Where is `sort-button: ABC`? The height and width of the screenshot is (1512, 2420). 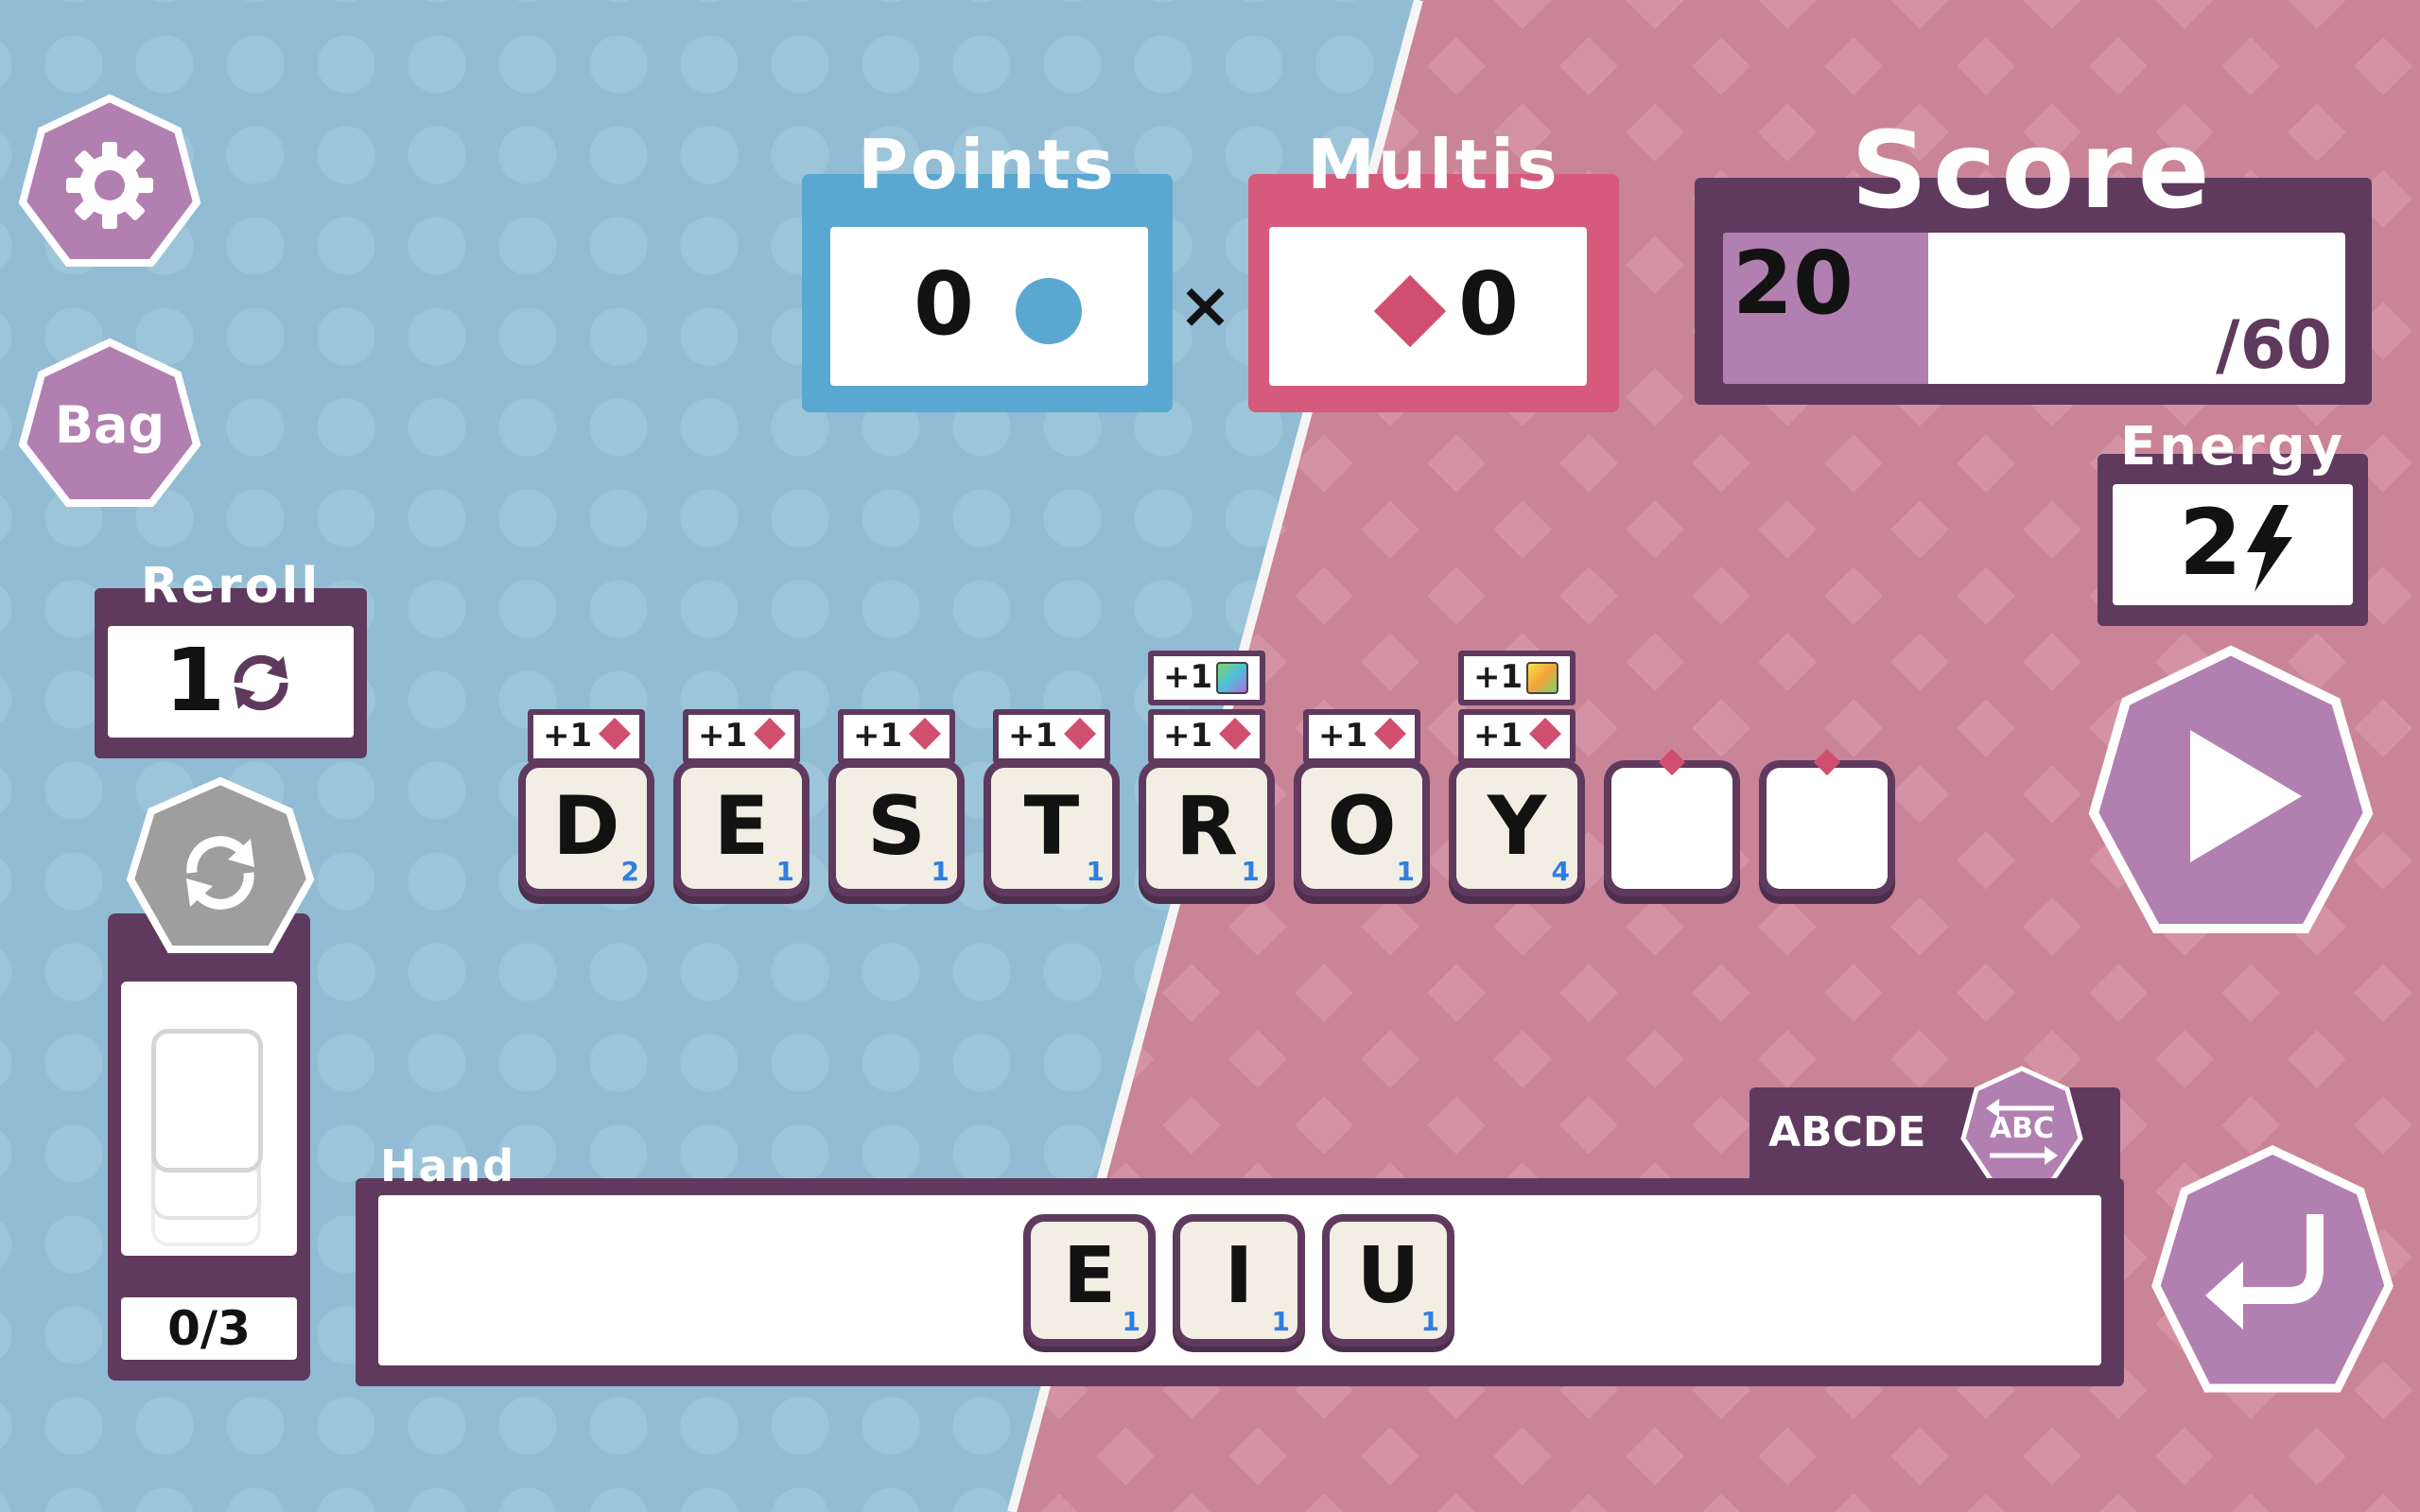 sort-button: ABC is located at coordinates (2022, 1129).